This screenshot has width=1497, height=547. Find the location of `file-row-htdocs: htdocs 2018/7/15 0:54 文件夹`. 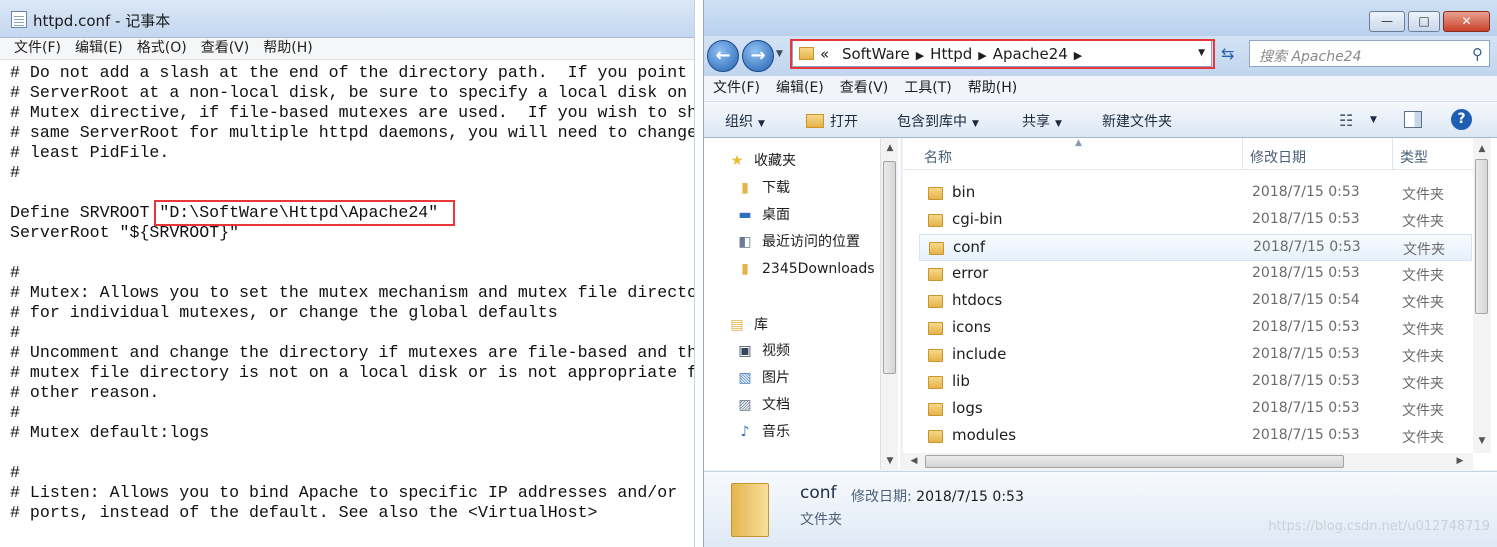

file-row-htdocs: htdocs 2018/7/15 0:54 文件夹 is located at coordinates (1195, 301).